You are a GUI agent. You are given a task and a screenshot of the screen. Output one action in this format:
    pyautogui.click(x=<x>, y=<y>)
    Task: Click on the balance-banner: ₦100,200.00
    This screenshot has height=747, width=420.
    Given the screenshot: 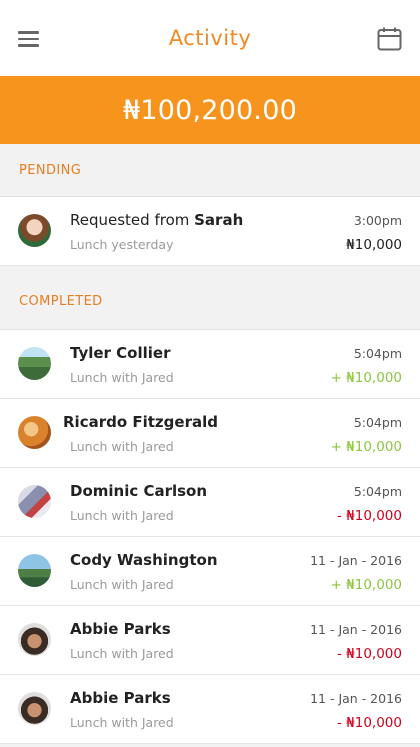 What is the action you would take?
    pyautogui.click(x=210, y=110)
    